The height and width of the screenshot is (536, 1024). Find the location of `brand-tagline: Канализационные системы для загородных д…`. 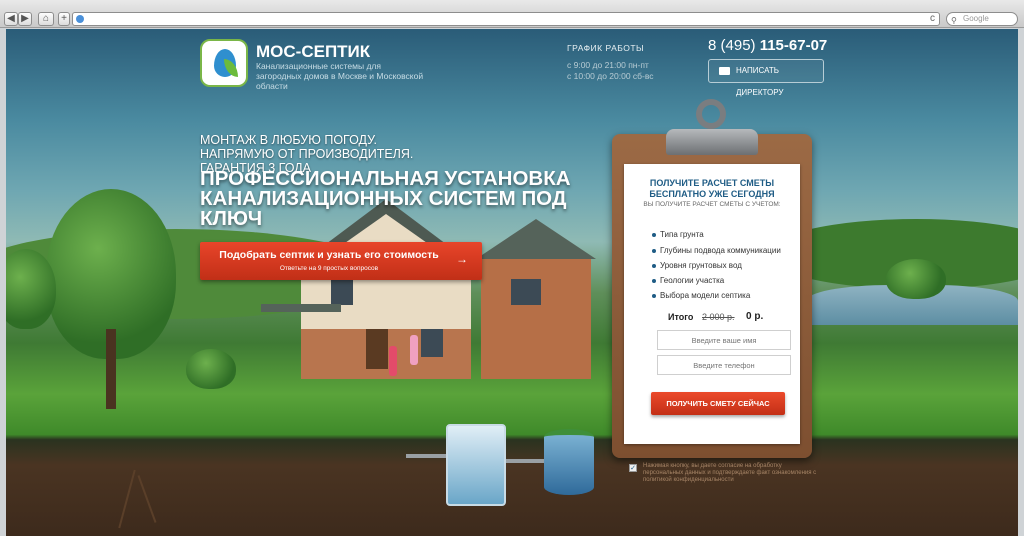

brand-tagline: Канализационные системы для загородных д… is located at coordinates (340, 76).